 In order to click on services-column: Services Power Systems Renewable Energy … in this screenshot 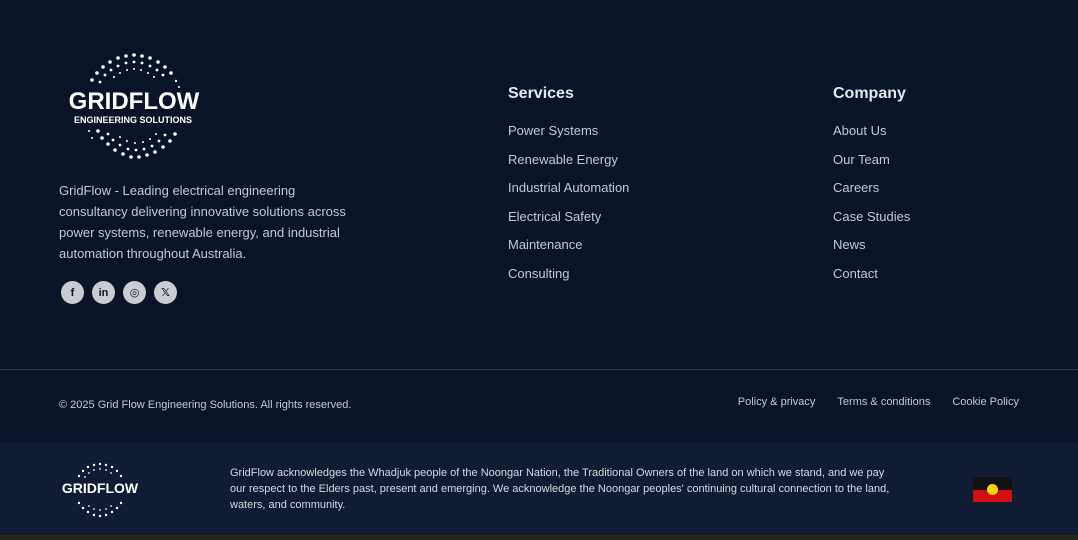, I will do `click(568, 188)`.